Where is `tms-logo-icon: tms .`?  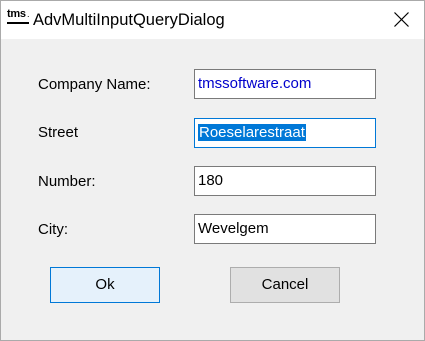
tms-logo-icon: tms . is located at coordinates (18, 16).